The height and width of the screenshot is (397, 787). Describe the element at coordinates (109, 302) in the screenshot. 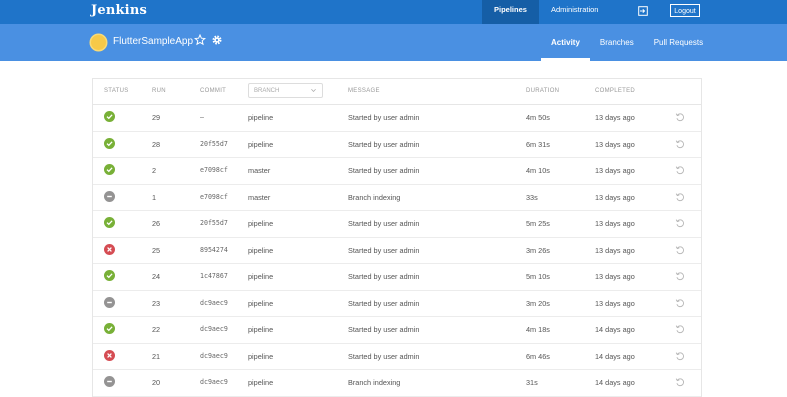

I see `status-aborted-indicator` at that location.